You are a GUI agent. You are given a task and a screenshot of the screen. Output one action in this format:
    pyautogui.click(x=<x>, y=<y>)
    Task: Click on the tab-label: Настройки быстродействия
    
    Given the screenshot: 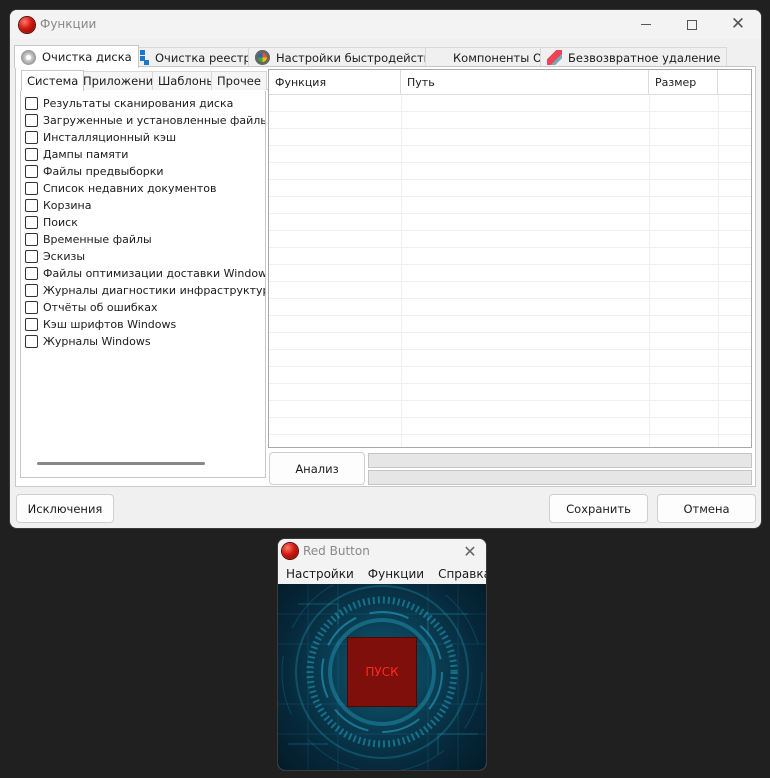 What is the action you would take?
    pyautogui.click(x=360, y=57)
    